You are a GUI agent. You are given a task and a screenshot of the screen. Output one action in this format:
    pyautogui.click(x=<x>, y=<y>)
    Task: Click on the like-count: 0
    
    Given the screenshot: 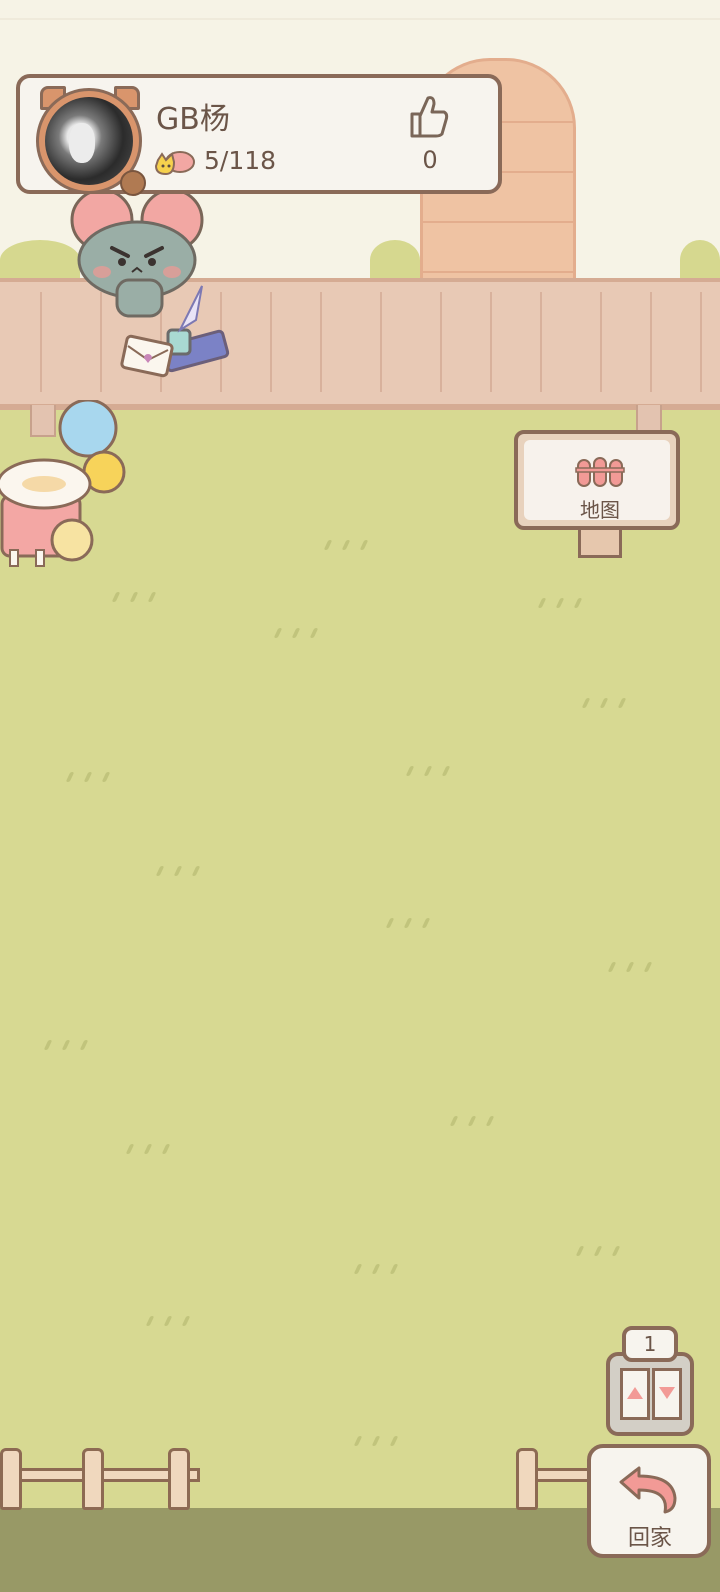 What is the action you would take?
    pyautogui.click(x=430, y=160)
    